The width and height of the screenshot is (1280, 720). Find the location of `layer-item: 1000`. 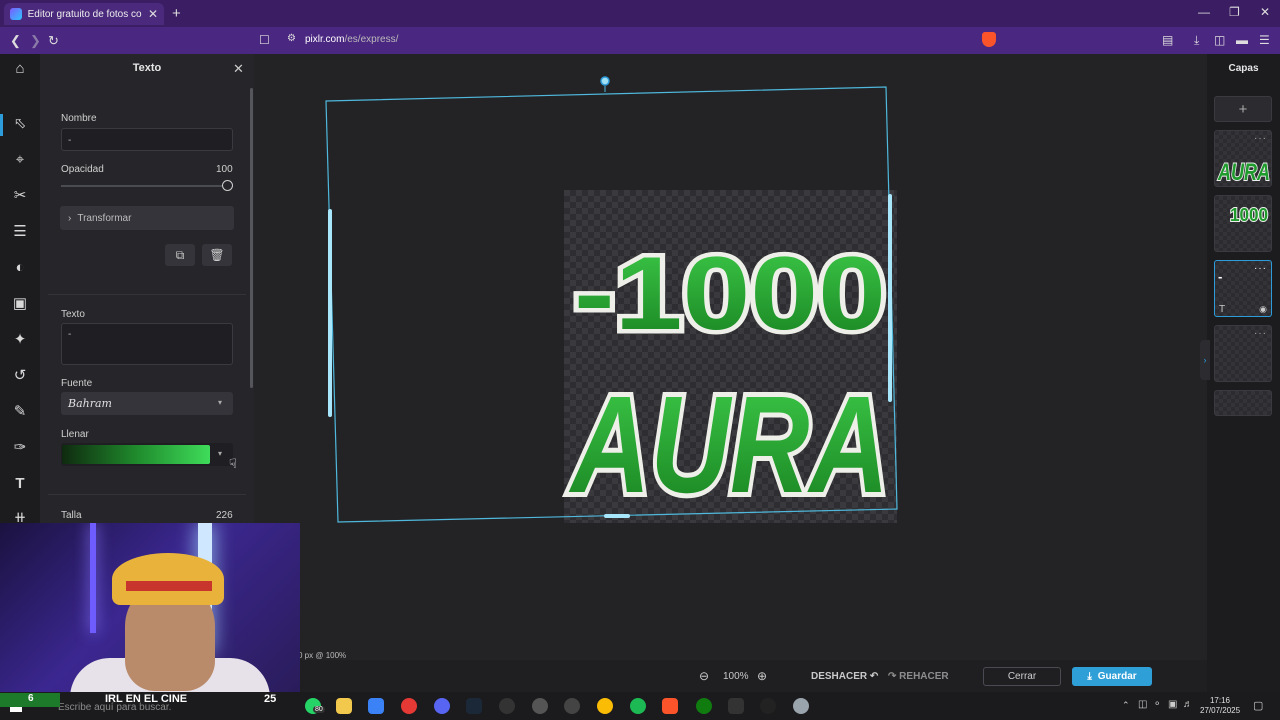

layer-item: 1000 is located at coordinates (1243, 223).